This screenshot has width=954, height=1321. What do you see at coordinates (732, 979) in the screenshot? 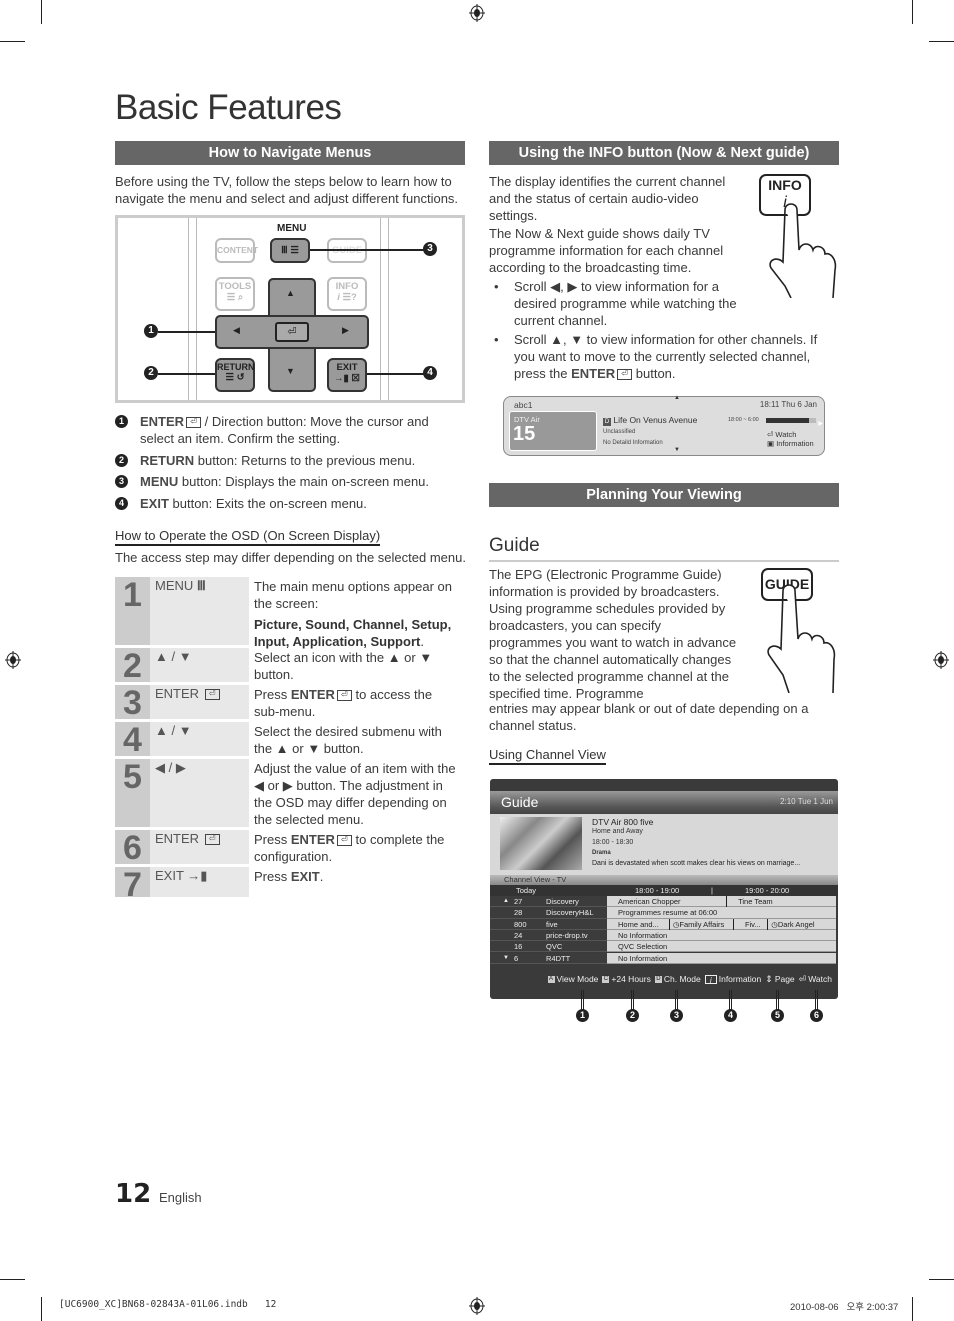
I see `footer-hint: i Information` at bounding box center [732, 979].